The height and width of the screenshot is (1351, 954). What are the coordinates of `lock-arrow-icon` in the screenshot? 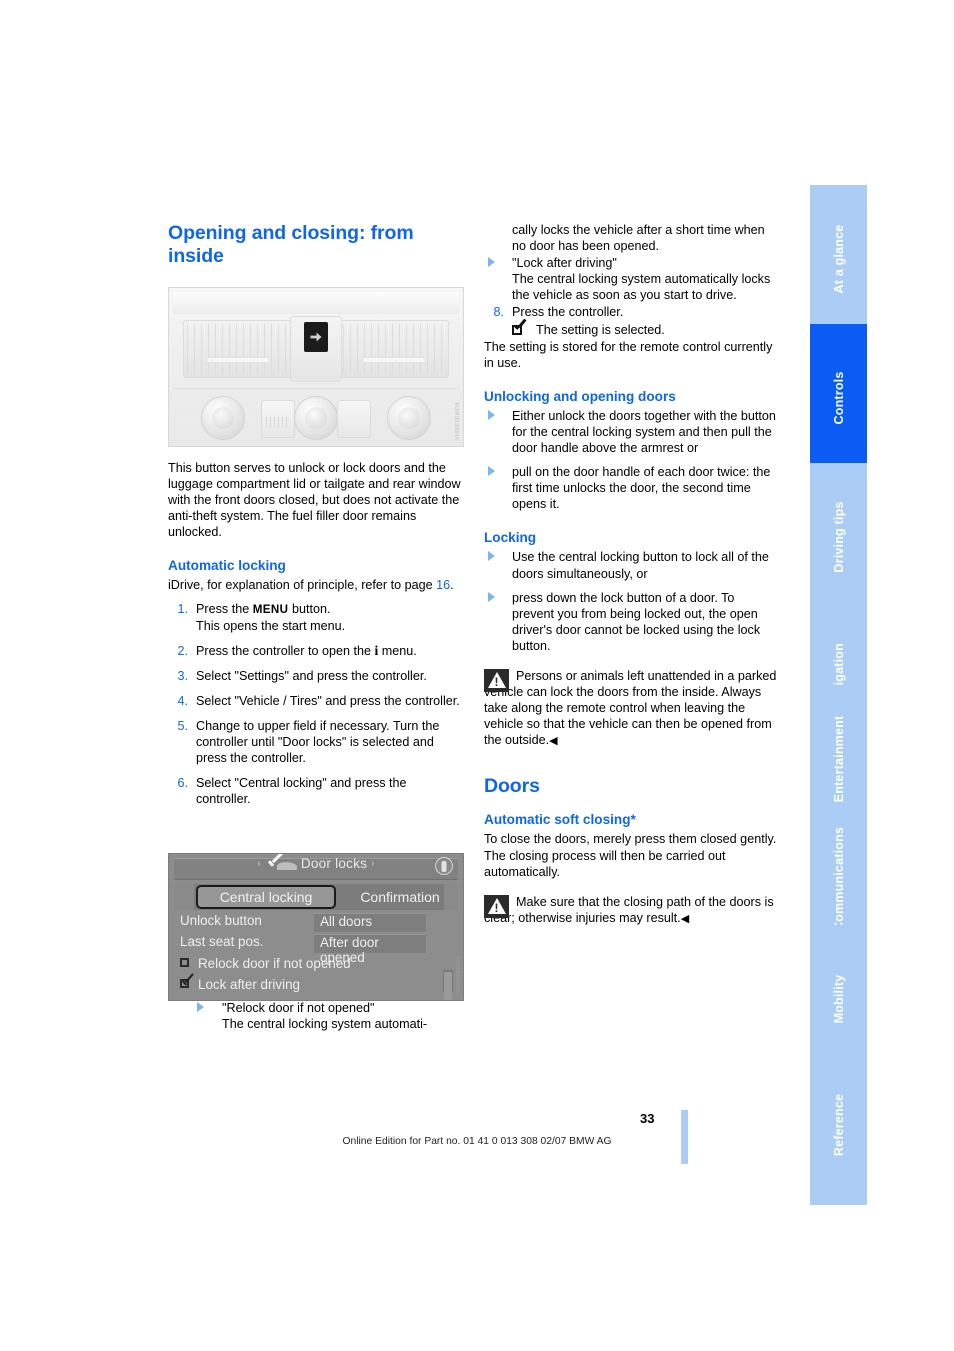 It's located at (316, 337).